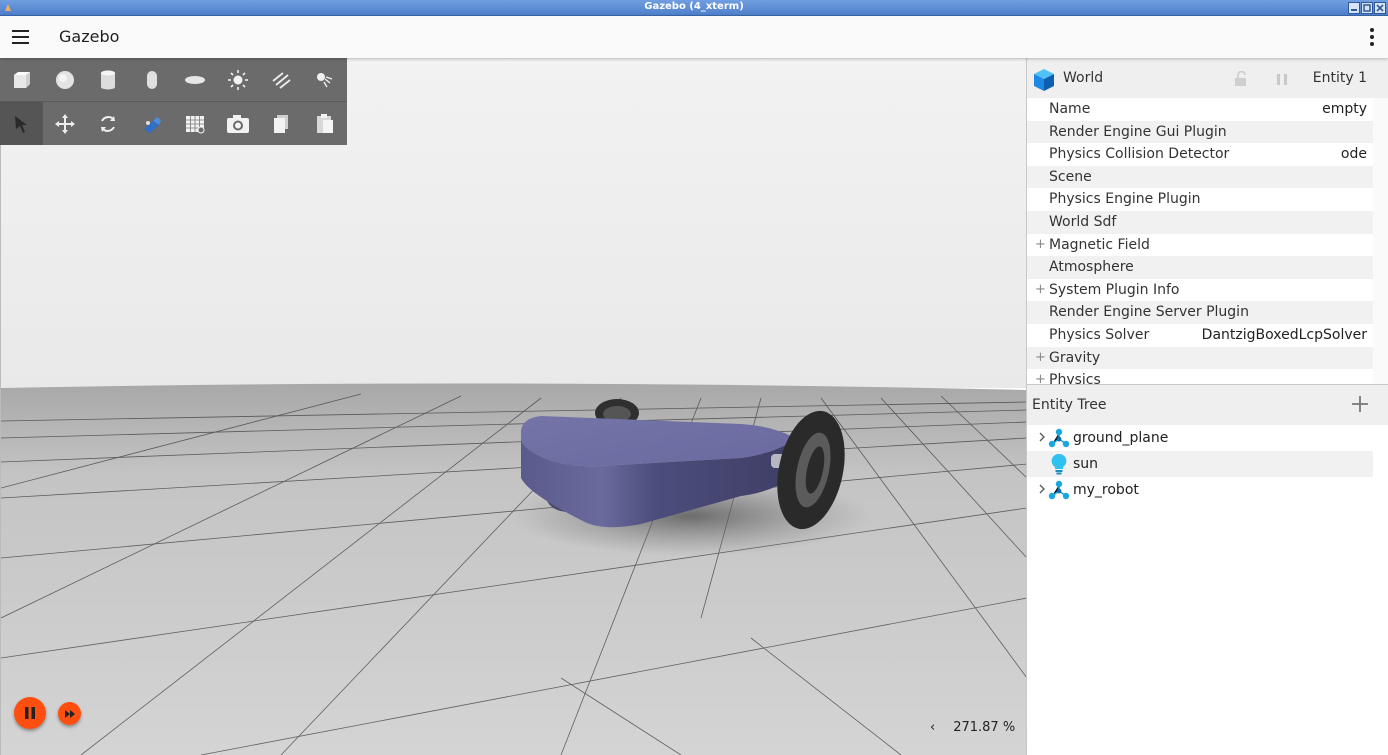 Image resolution: width=1388 pixels, height=755 pixels. I want to click on property-key: Physics Collision Detector, so click(1139, 154).